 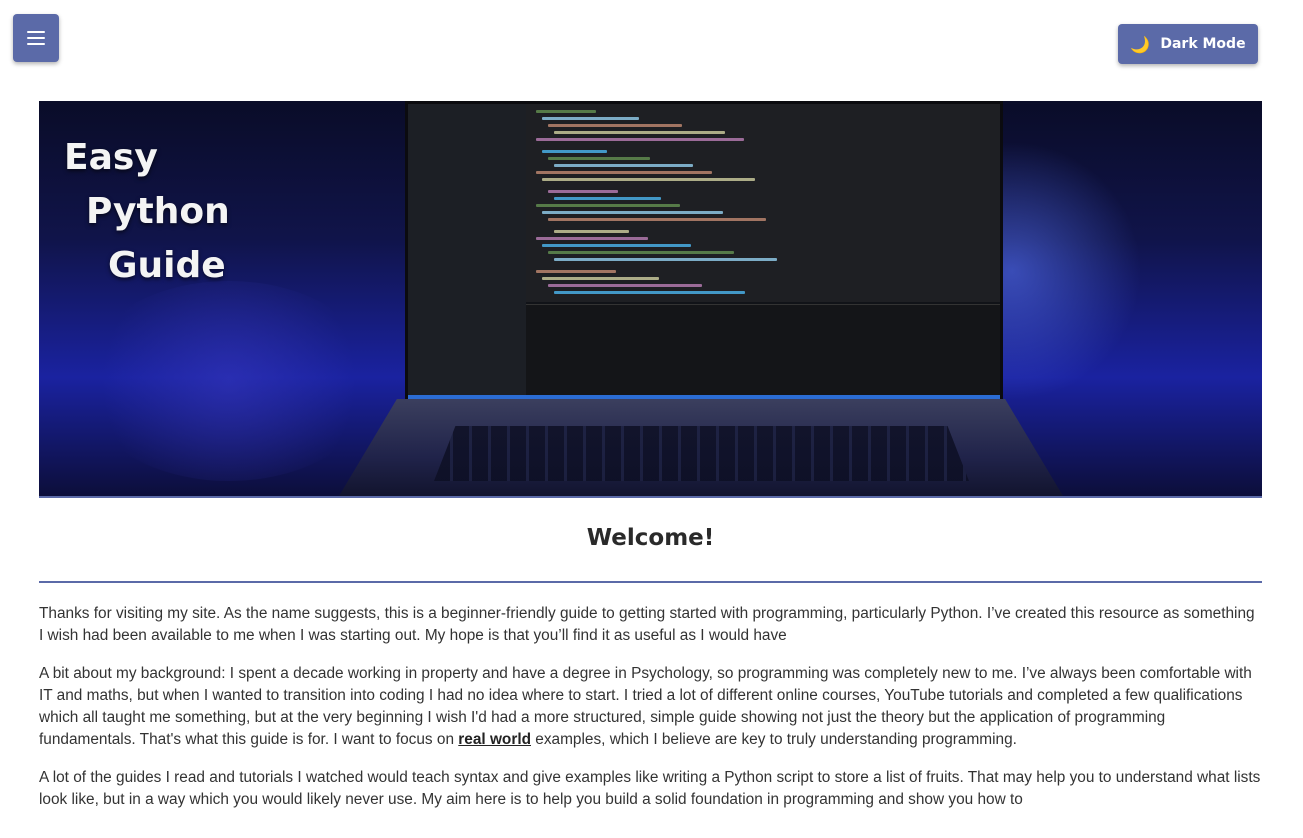 What do you see at coordinates (158, 211) in the screenshot?
I see `hero-title-line: Python` at bounding box center [158, 211].